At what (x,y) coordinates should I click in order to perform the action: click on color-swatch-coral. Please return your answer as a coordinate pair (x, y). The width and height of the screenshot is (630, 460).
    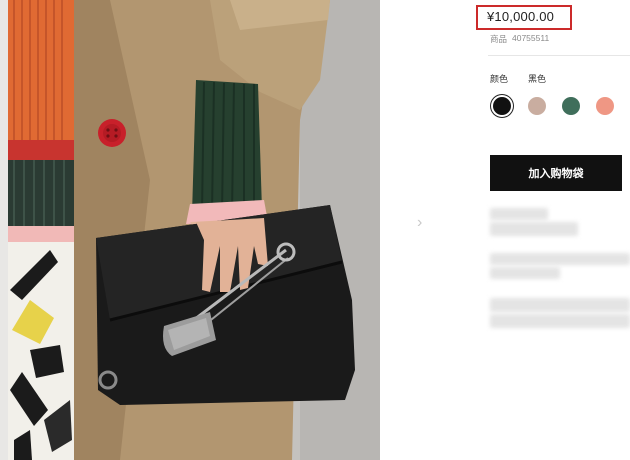
    Looking at the image, I should click on (605, 106).